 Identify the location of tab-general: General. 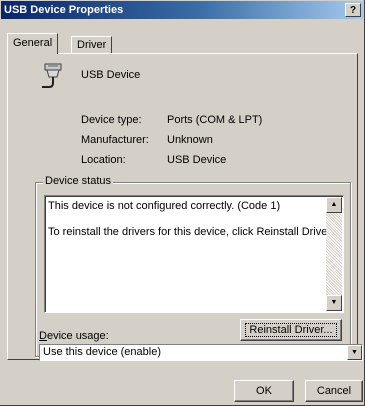
(33, 43).